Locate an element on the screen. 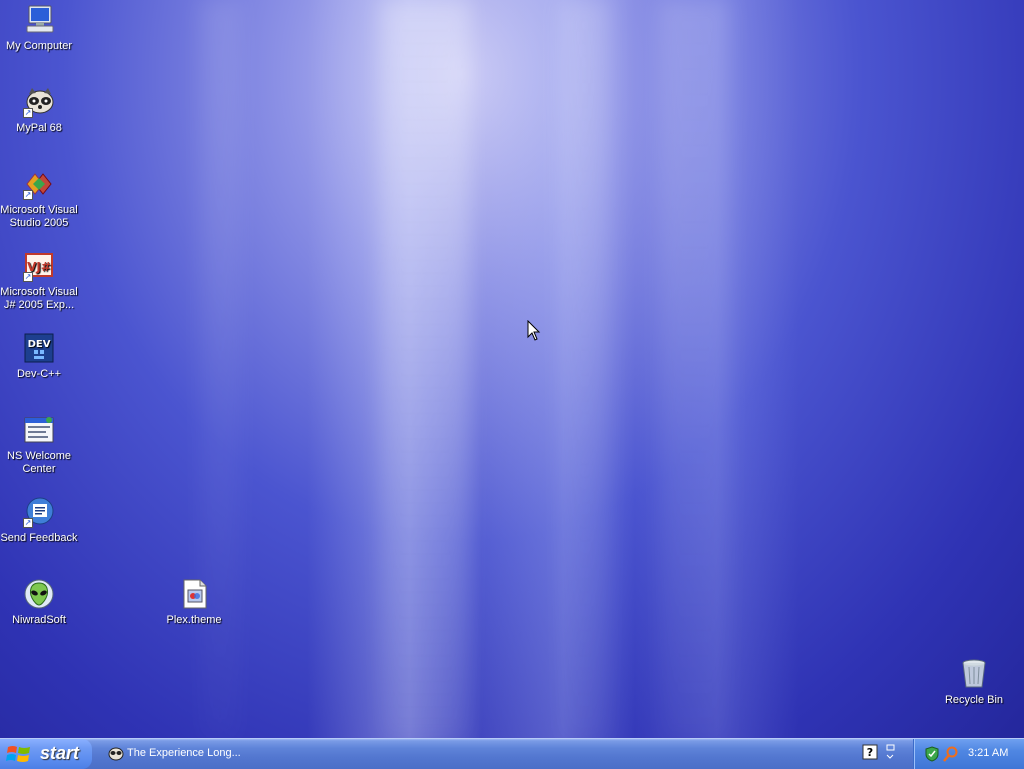 Image resolution: width=1024 pixels, height=769 pixels. desktop-icon-my-computer: My Computer is located at coordinates (39, 28).